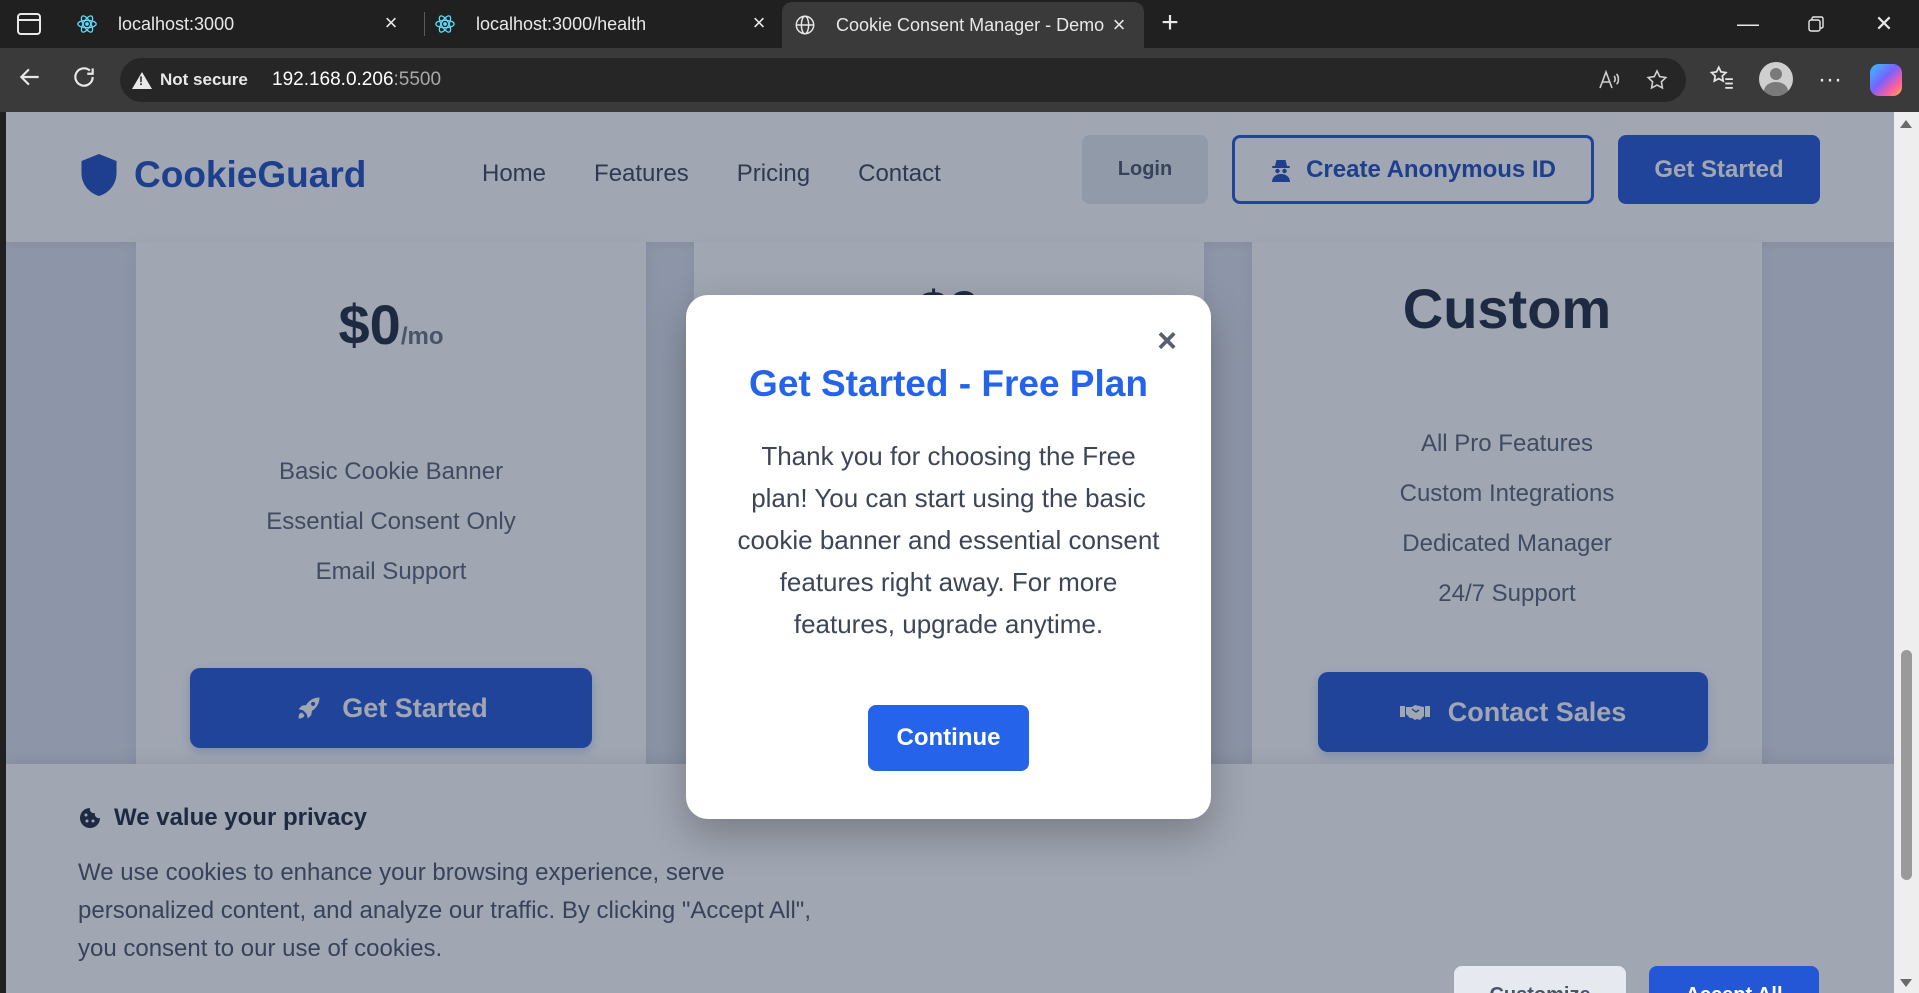  I want to click on tab-localhost-3000: localhost:3000 ×, so click(246, 24).